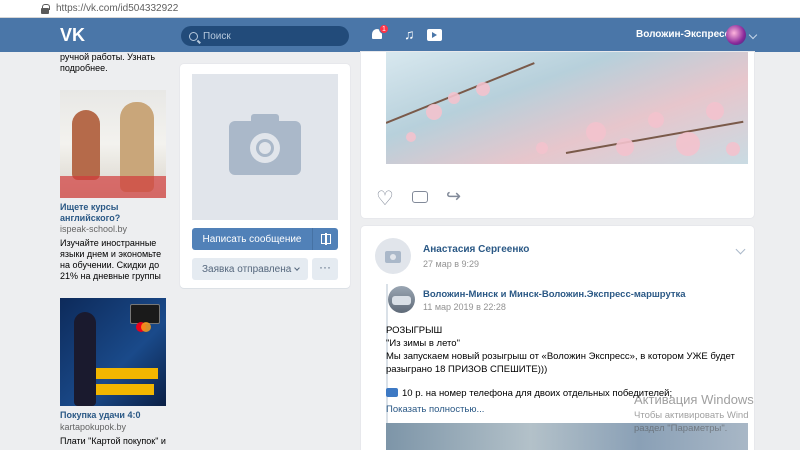 The width and height of the screenshot is (800, 450). I want to click on user-avatar, so click(736, 35).